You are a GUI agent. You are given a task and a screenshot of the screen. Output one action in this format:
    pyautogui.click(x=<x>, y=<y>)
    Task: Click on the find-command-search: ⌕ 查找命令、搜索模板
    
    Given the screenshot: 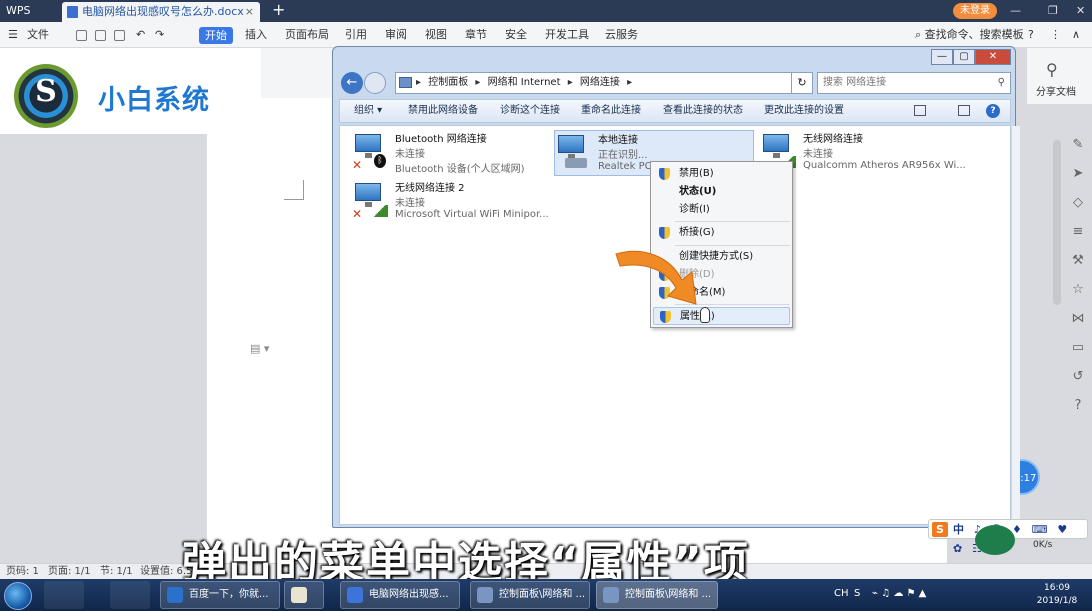 What is the action you would take?
    pyautogui.click(x=969, y=35)
    